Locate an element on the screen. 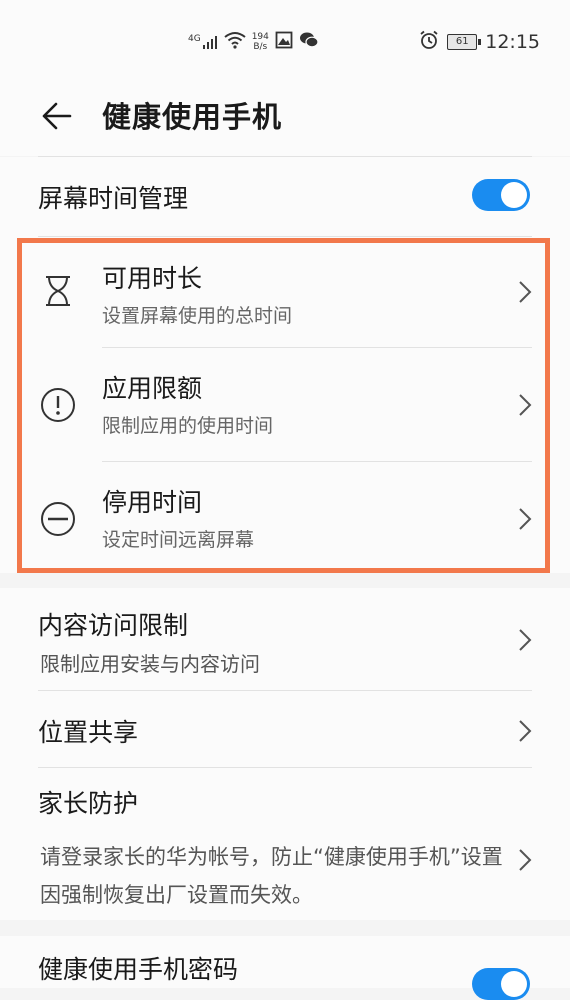 The width and height of the screenshot is (570, 1000). page-title: 健康使用手机 is located at coordinates (192, 117).